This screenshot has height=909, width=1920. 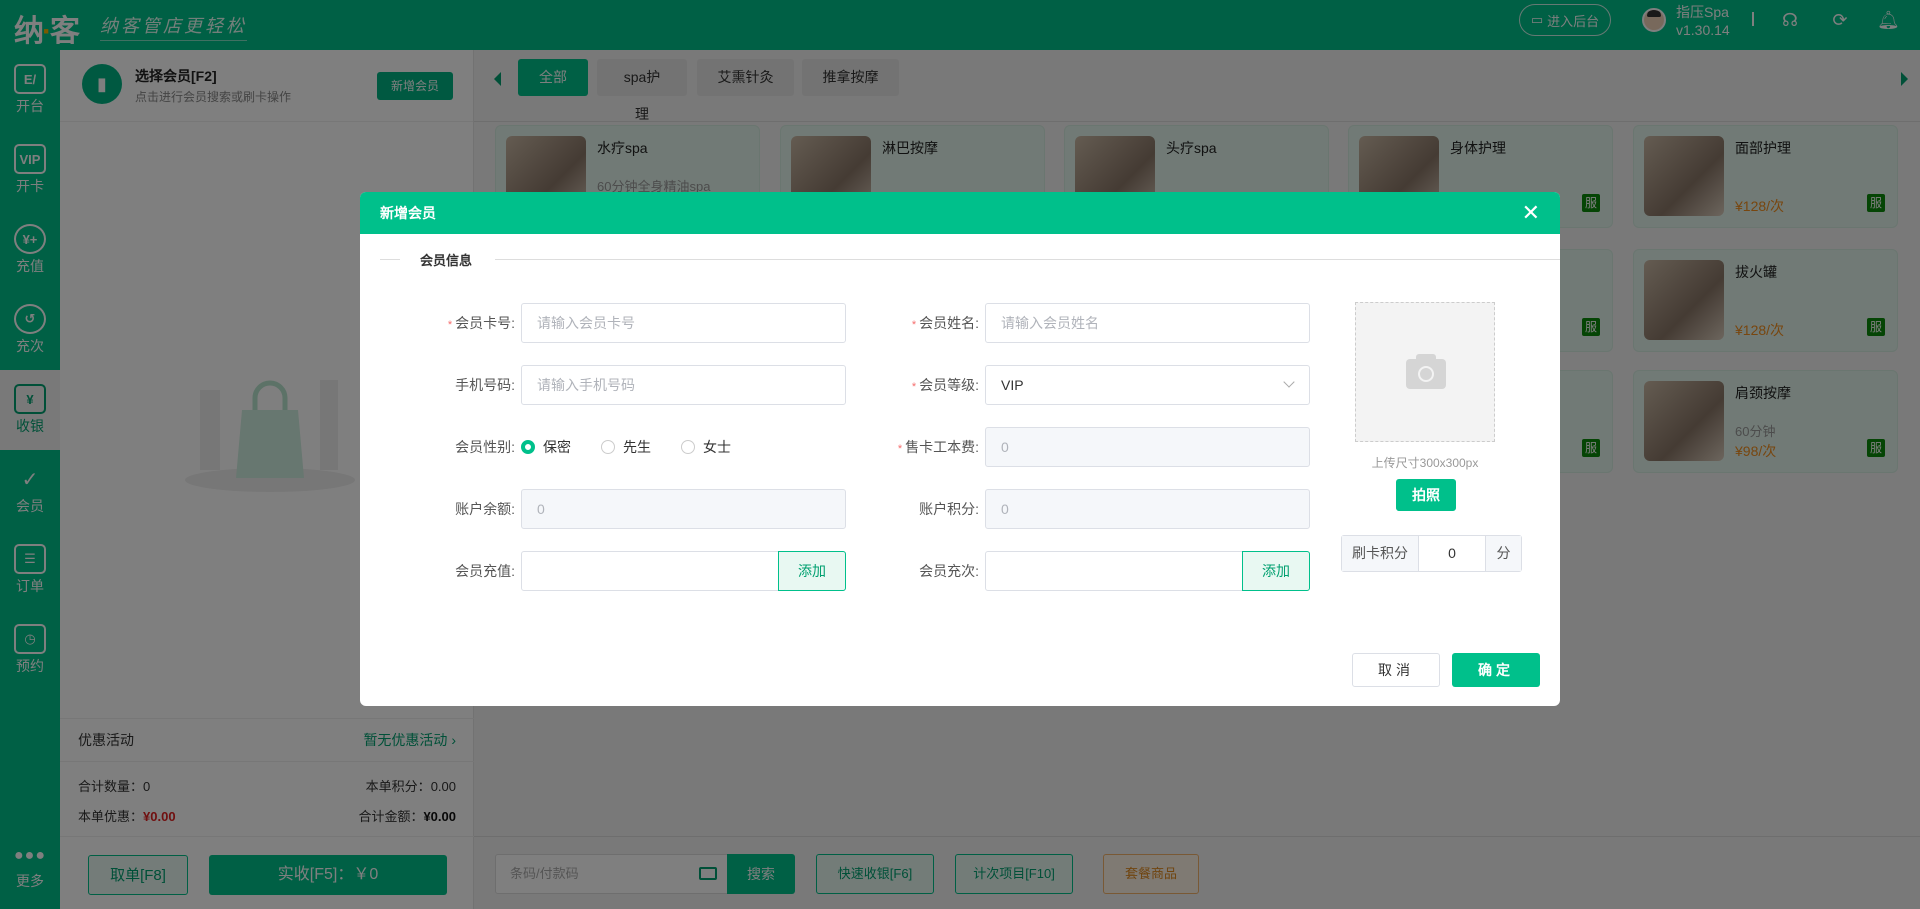 What do you see at coordinates (1531, 213) in the screenshot?
I see `close-icon: ✕` at bounding box center [1531, 213].